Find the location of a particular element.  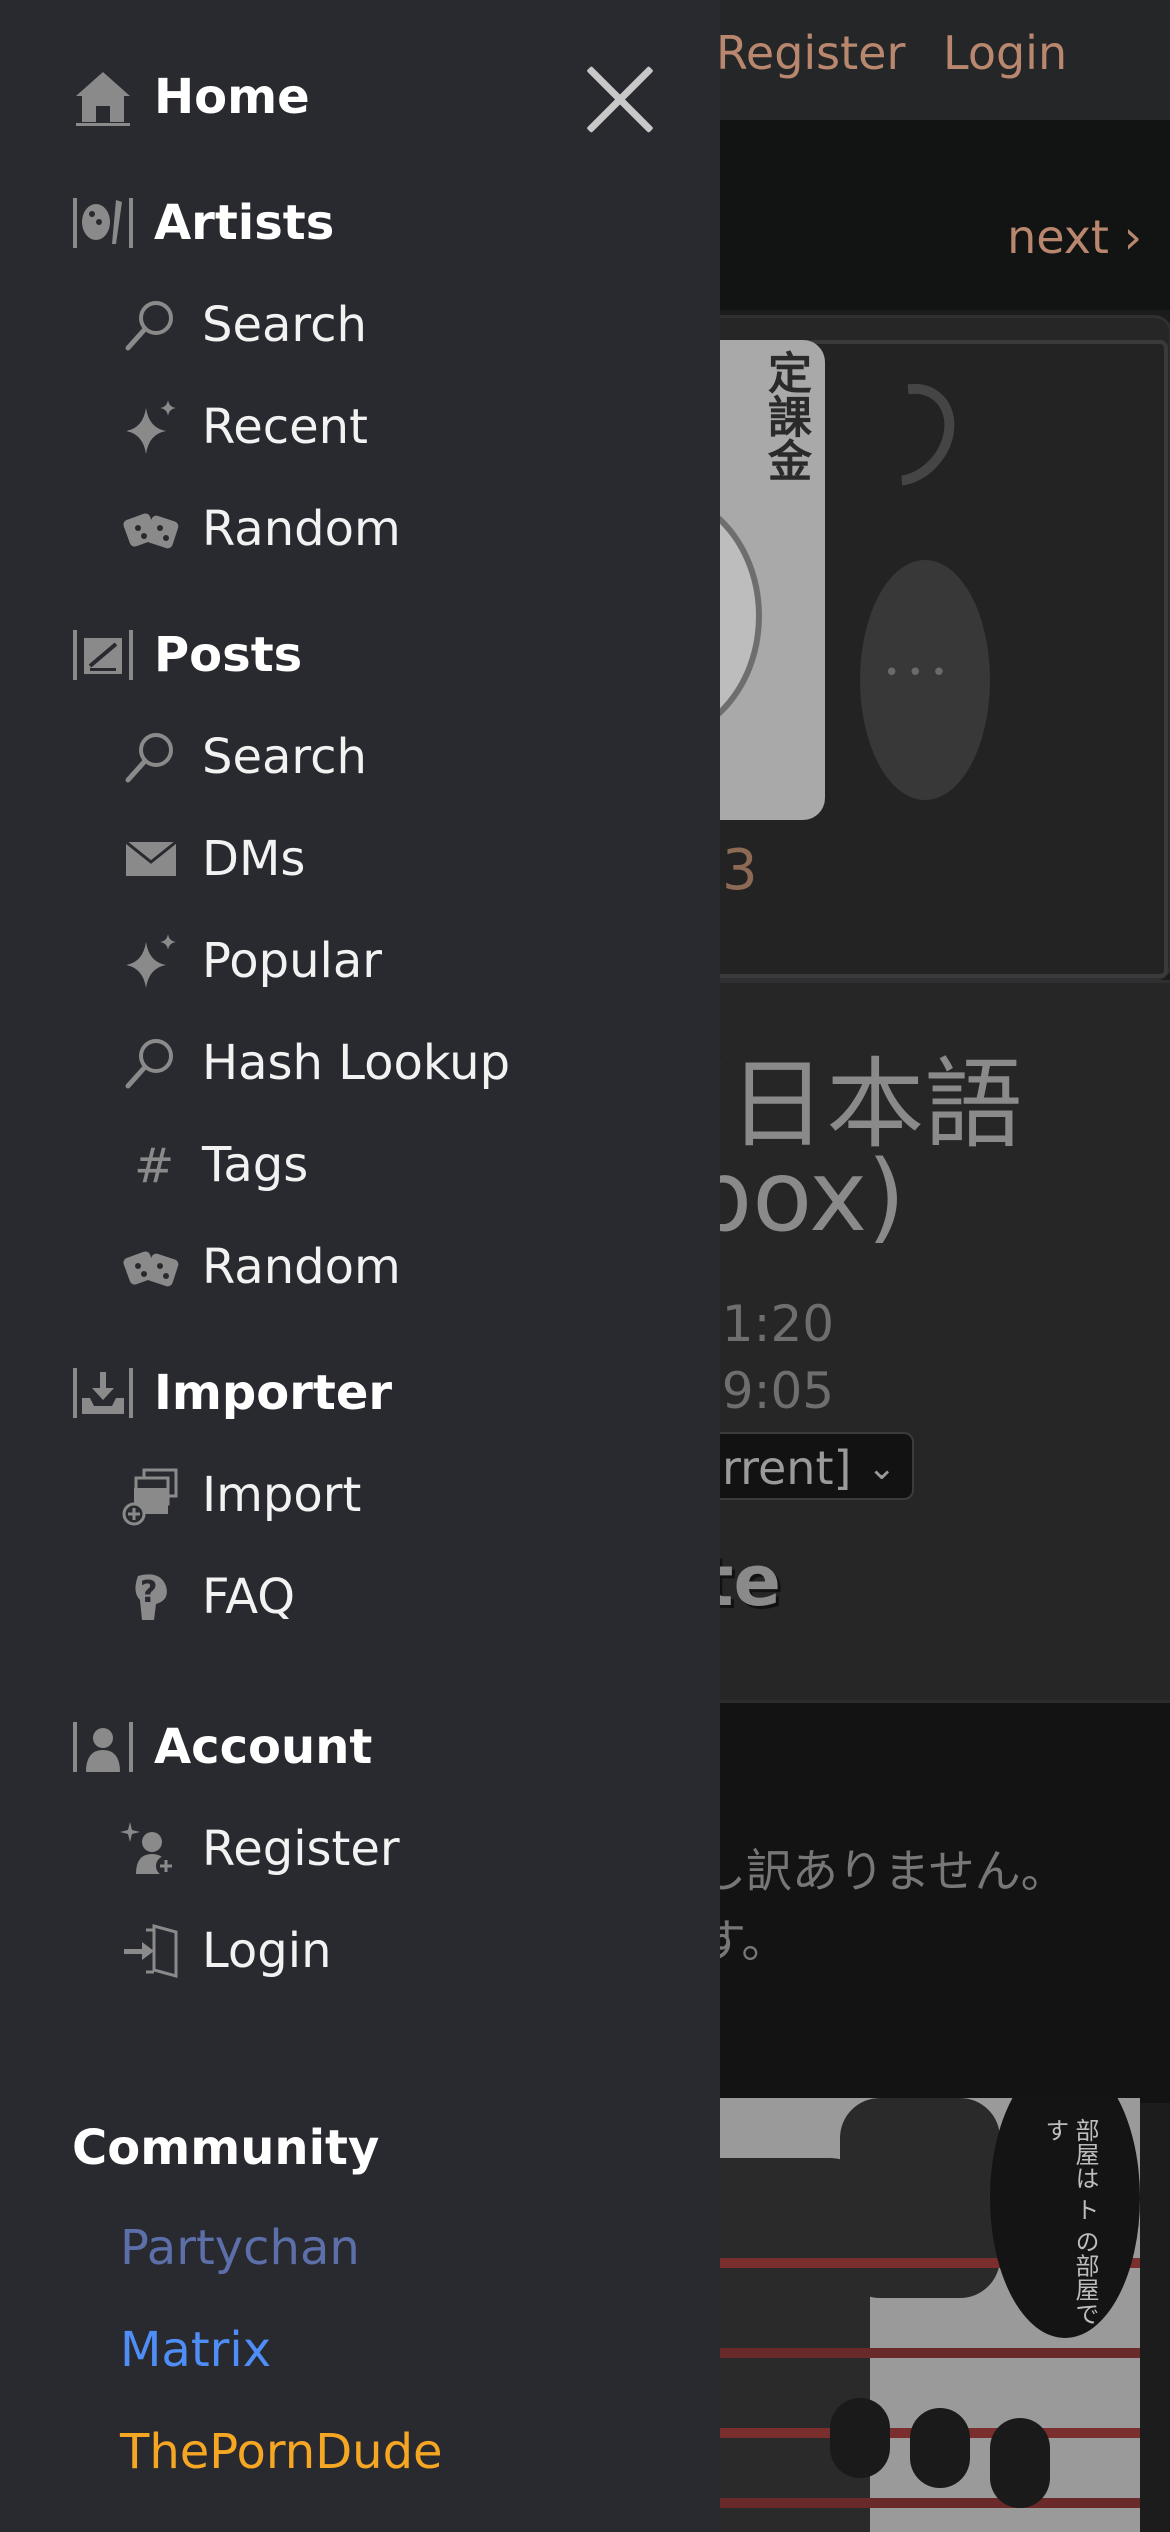

nav-item-label: Import is located at coordinates (282, 1495).